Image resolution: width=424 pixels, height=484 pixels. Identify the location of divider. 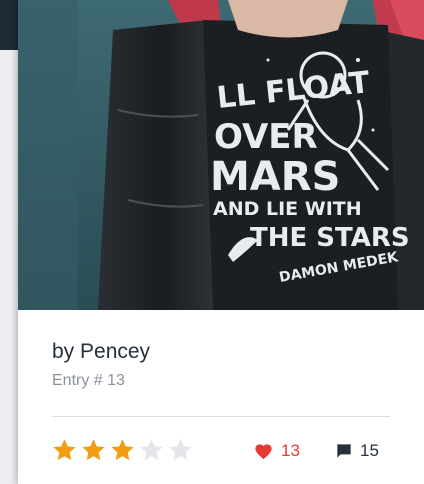
(221, 416).